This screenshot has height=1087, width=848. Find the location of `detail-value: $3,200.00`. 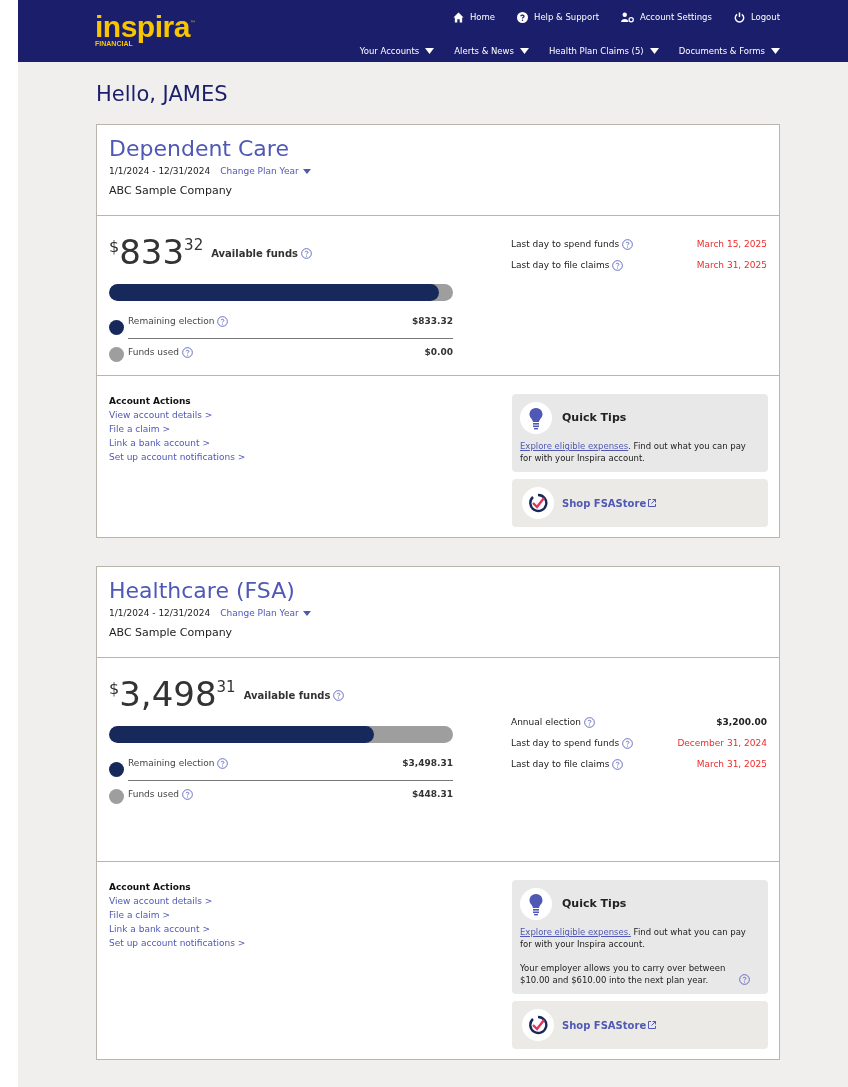

detail-value: $3,200.00 is located at coordinates (741, 722).